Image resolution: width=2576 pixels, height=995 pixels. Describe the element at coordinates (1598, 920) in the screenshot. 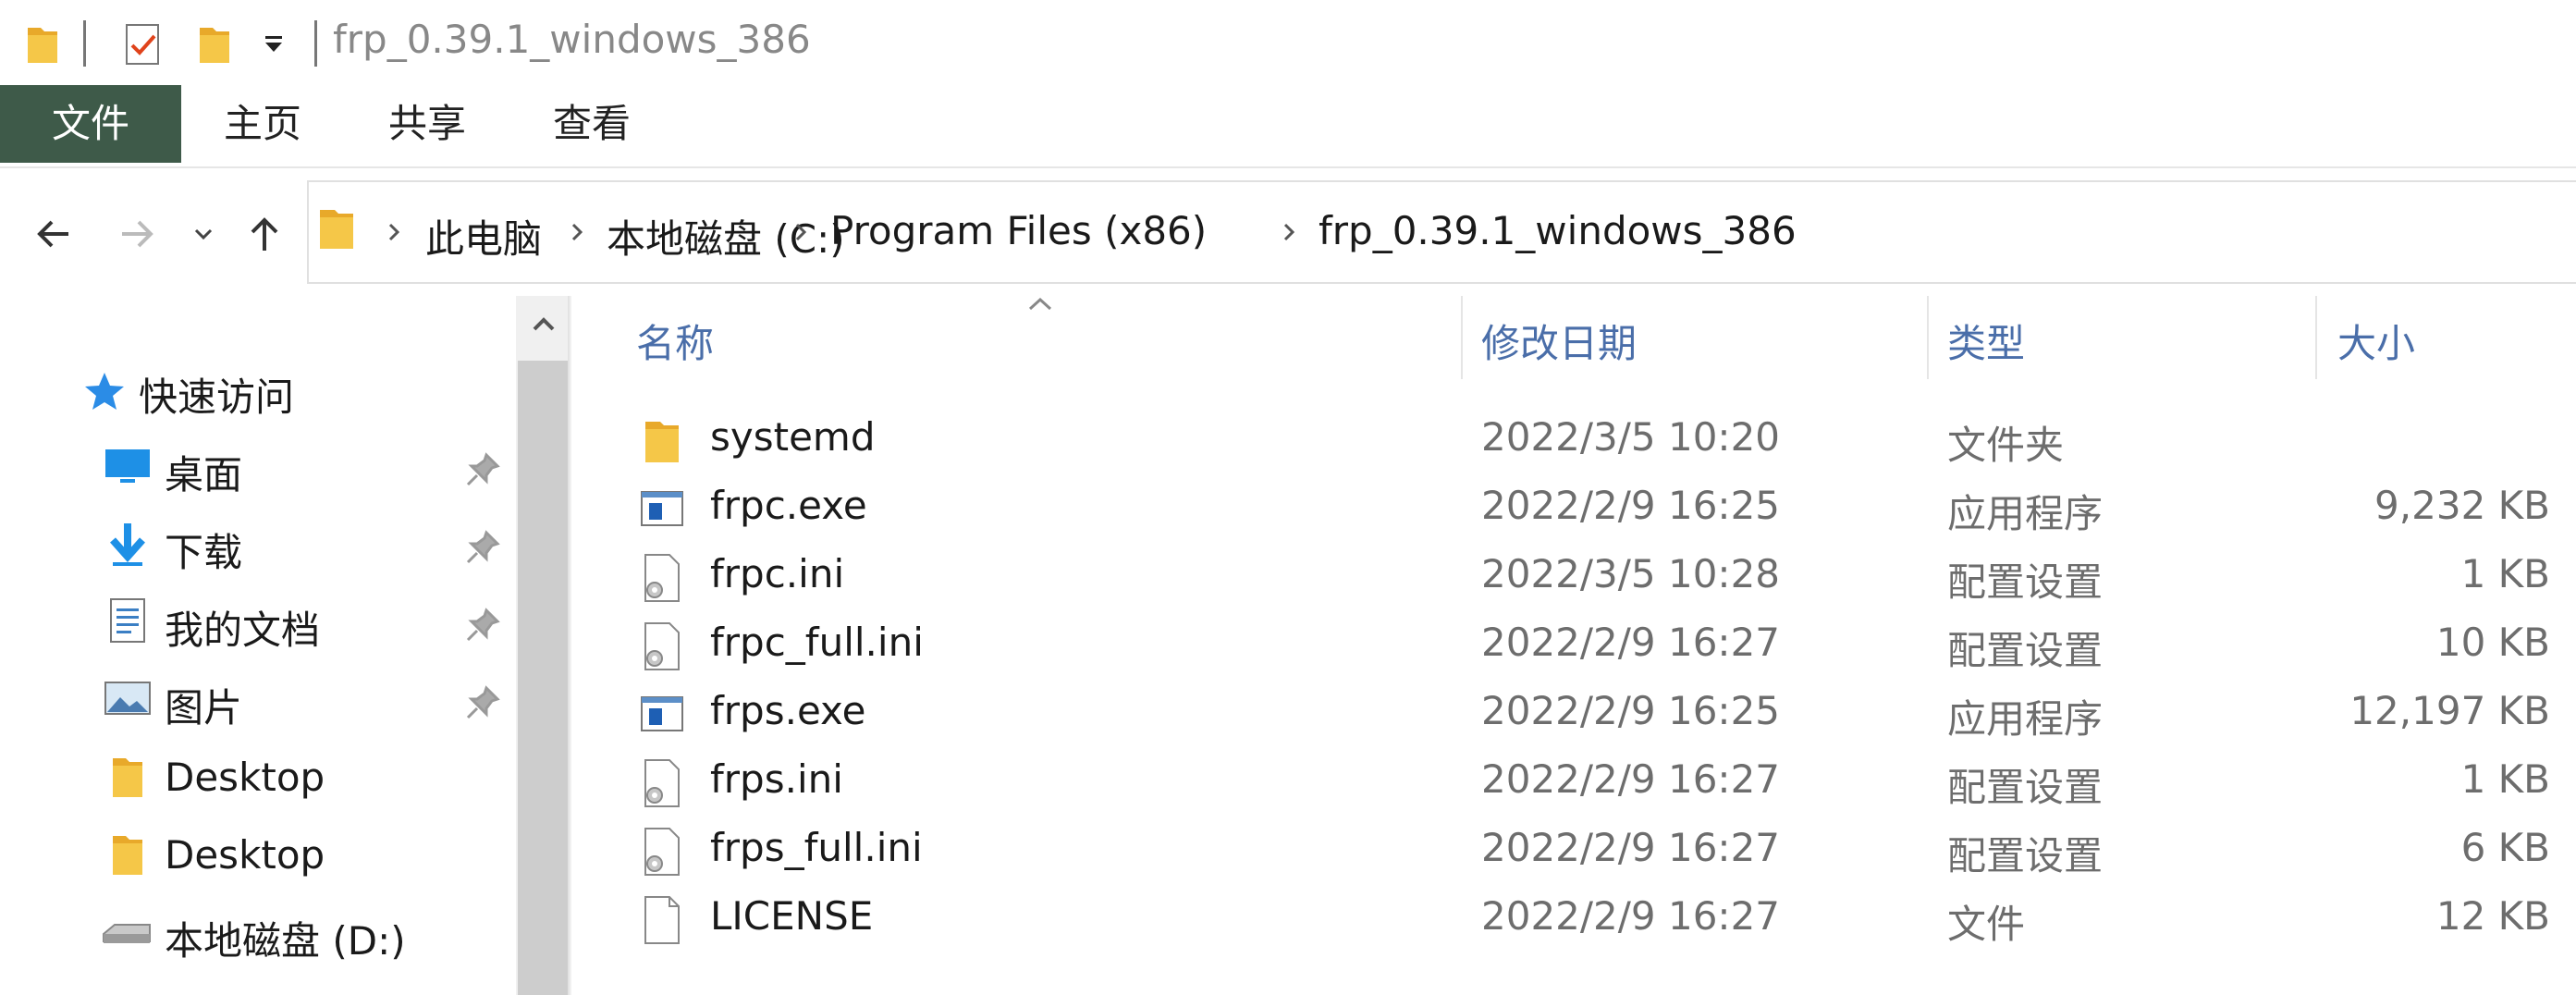

I see `file-row-license: LICENSE 2022/2/9 16:27 文件 12 KB` at that location.